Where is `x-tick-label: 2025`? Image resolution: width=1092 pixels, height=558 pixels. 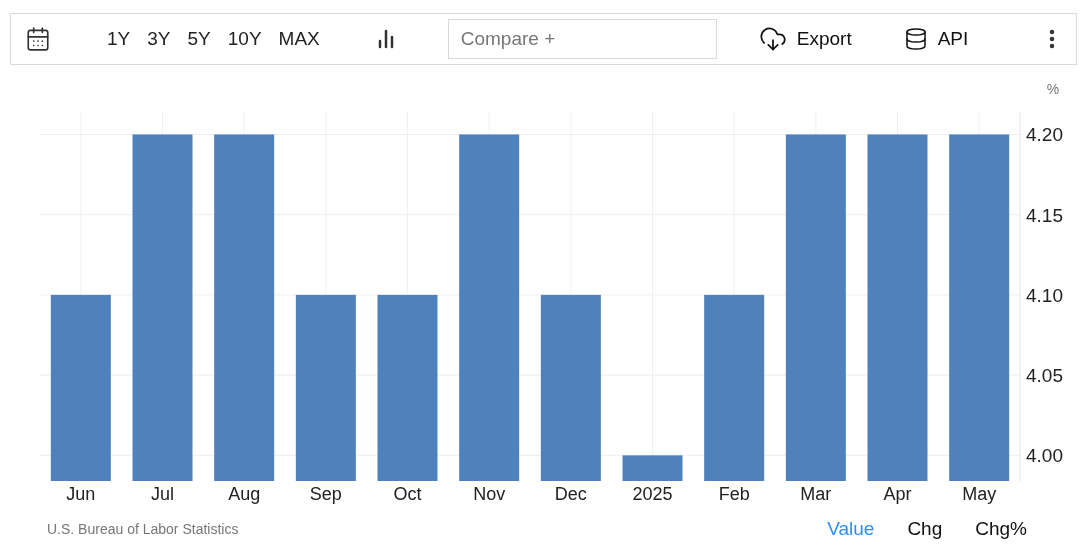 x-tick-label: 2025 is located at coordinates (652, 494).